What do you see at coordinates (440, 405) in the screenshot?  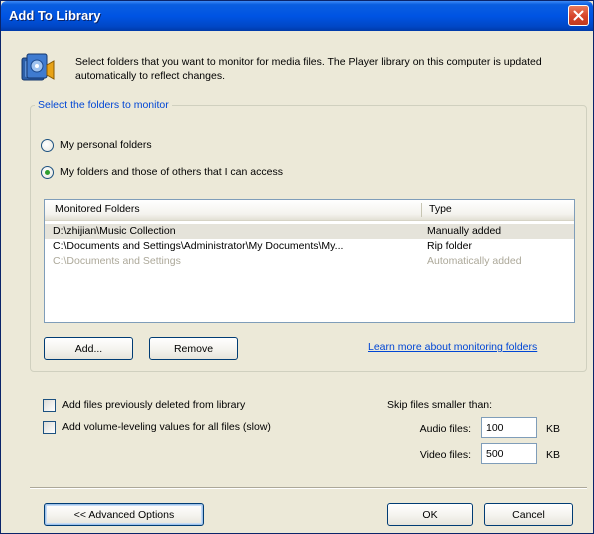 I see `skip-files-label: Skip files smaller than:` at bounding box center [440, 405].